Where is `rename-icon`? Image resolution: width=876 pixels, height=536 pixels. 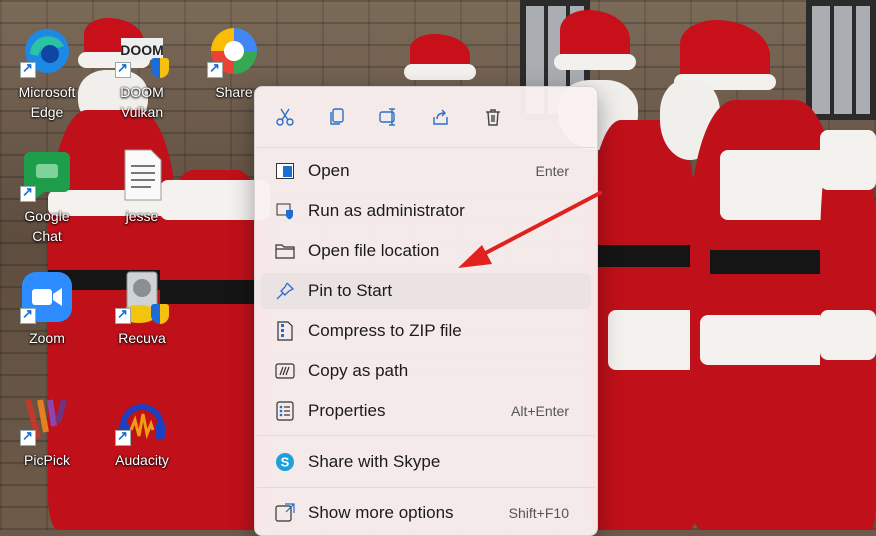 rename-icon is located at coordinates (387, 117).